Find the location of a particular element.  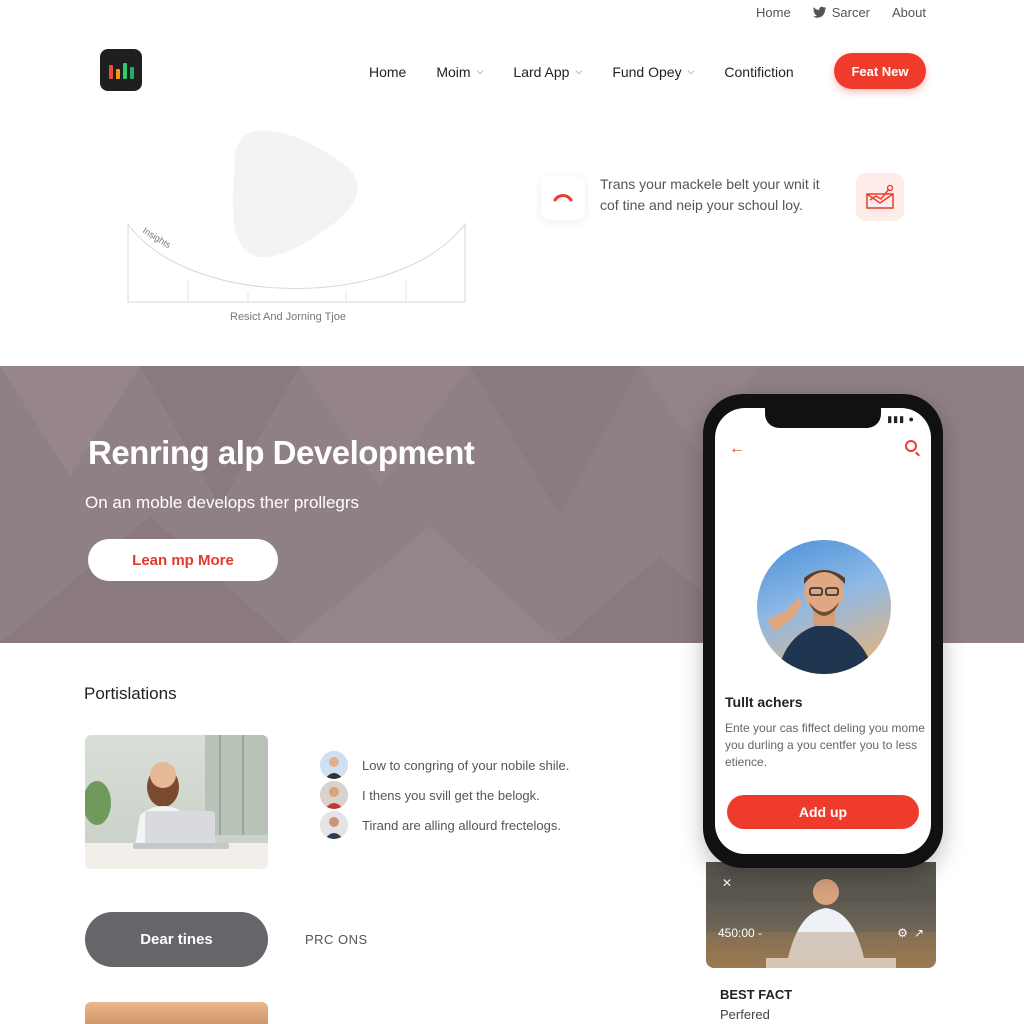

hero-graphic-svg: Insights is located at coordinates (296, 216).